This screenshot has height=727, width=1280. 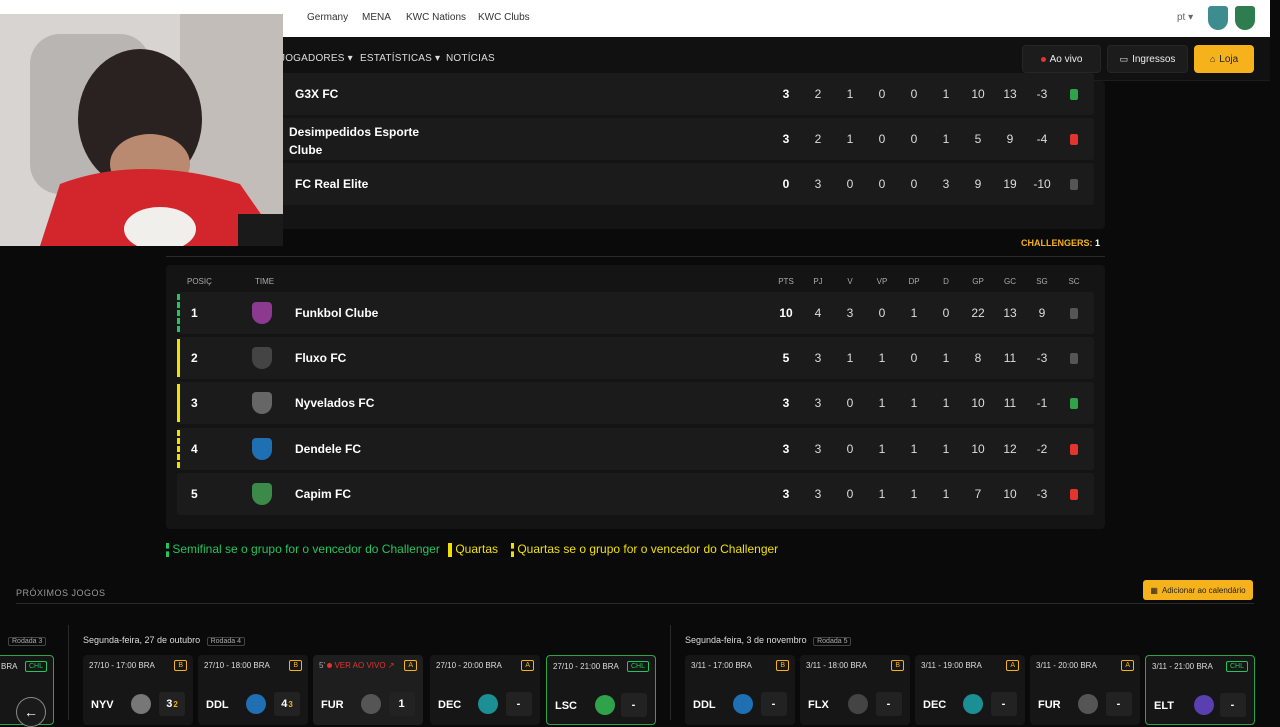 What do you see at coordinates (786, 281) in the screenshot?
I see `header-col-pts: PTS` at bounding box center [786, 281].